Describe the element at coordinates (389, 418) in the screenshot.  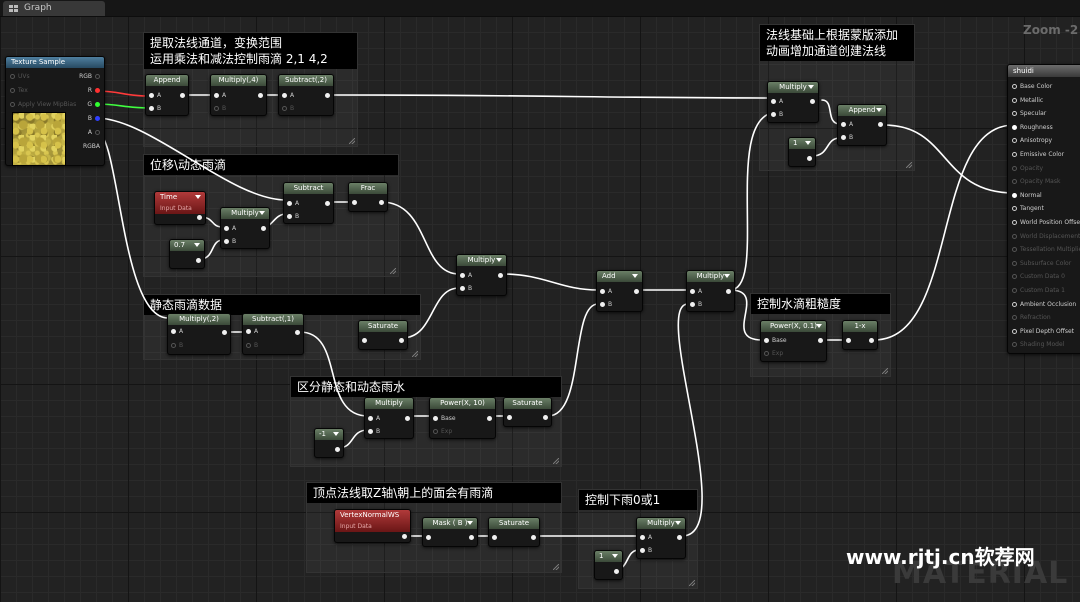
I see `node-multiply-separate: Multiply A B` at that location.